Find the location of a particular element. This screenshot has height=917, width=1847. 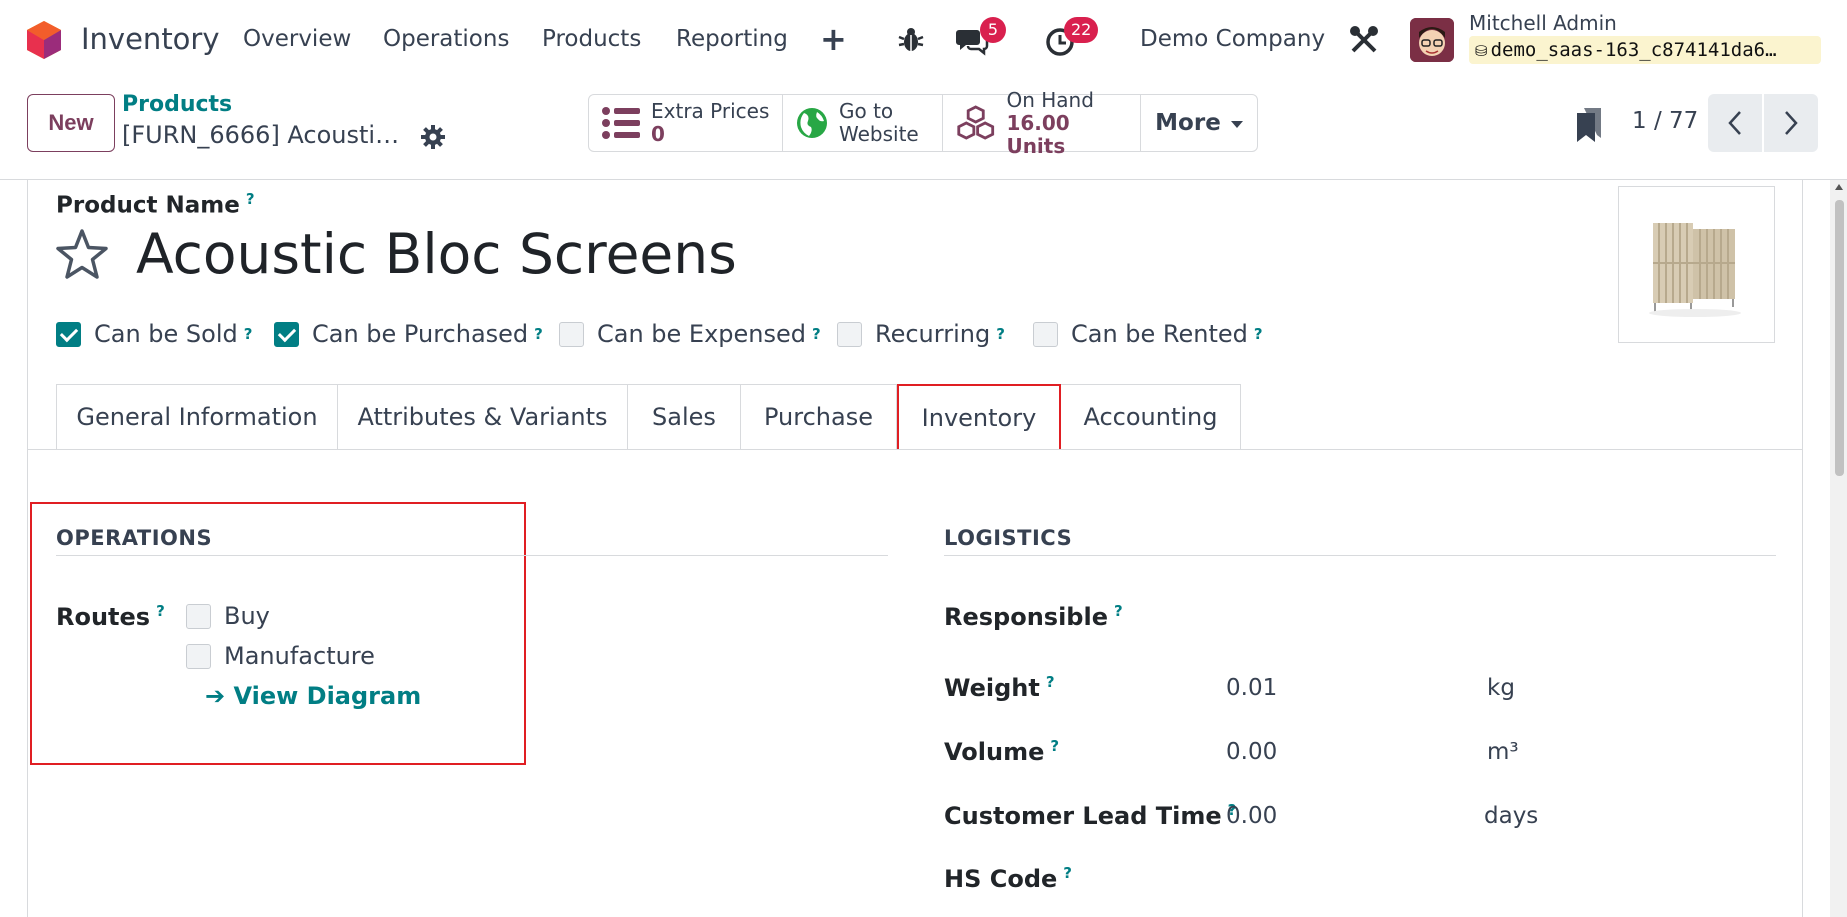

activities-count-badge: 22 is located at coordinates (1081, 30).